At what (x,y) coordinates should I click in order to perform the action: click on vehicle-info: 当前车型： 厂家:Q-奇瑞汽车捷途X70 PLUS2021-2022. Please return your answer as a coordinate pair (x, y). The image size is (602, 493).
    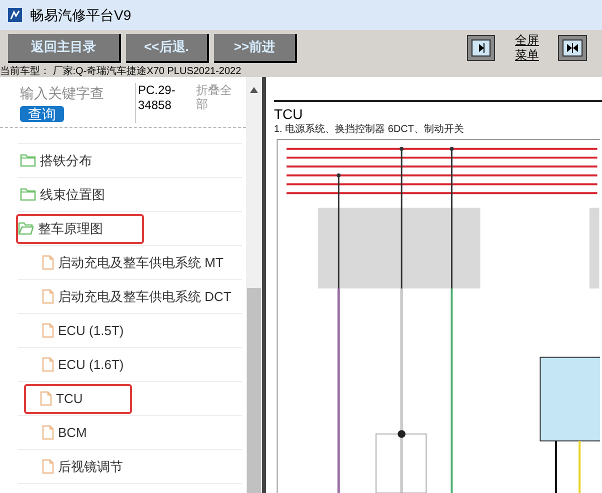
    Looking at the image, I should click on (121, 71).